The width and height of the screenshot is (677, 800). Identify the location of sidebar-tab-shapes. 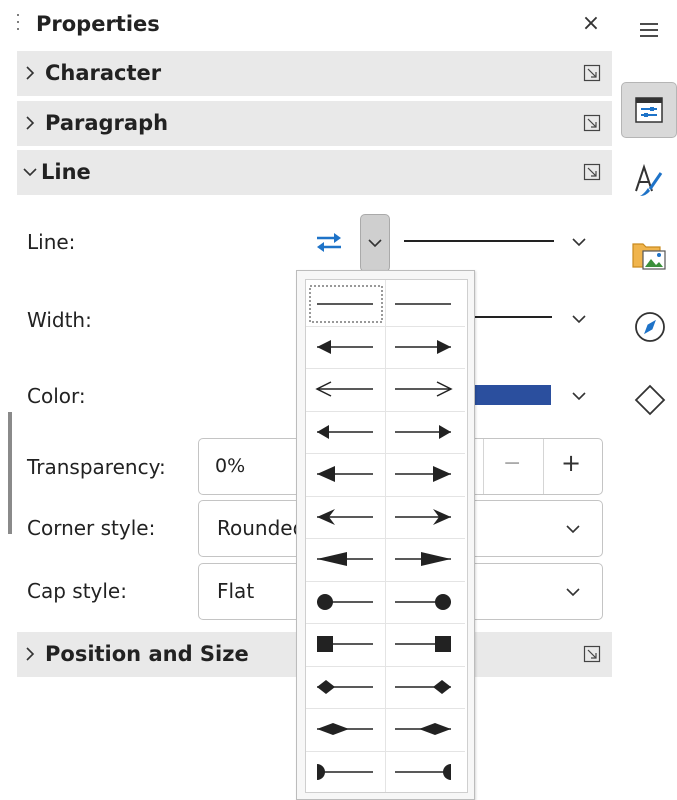
(649, 401).